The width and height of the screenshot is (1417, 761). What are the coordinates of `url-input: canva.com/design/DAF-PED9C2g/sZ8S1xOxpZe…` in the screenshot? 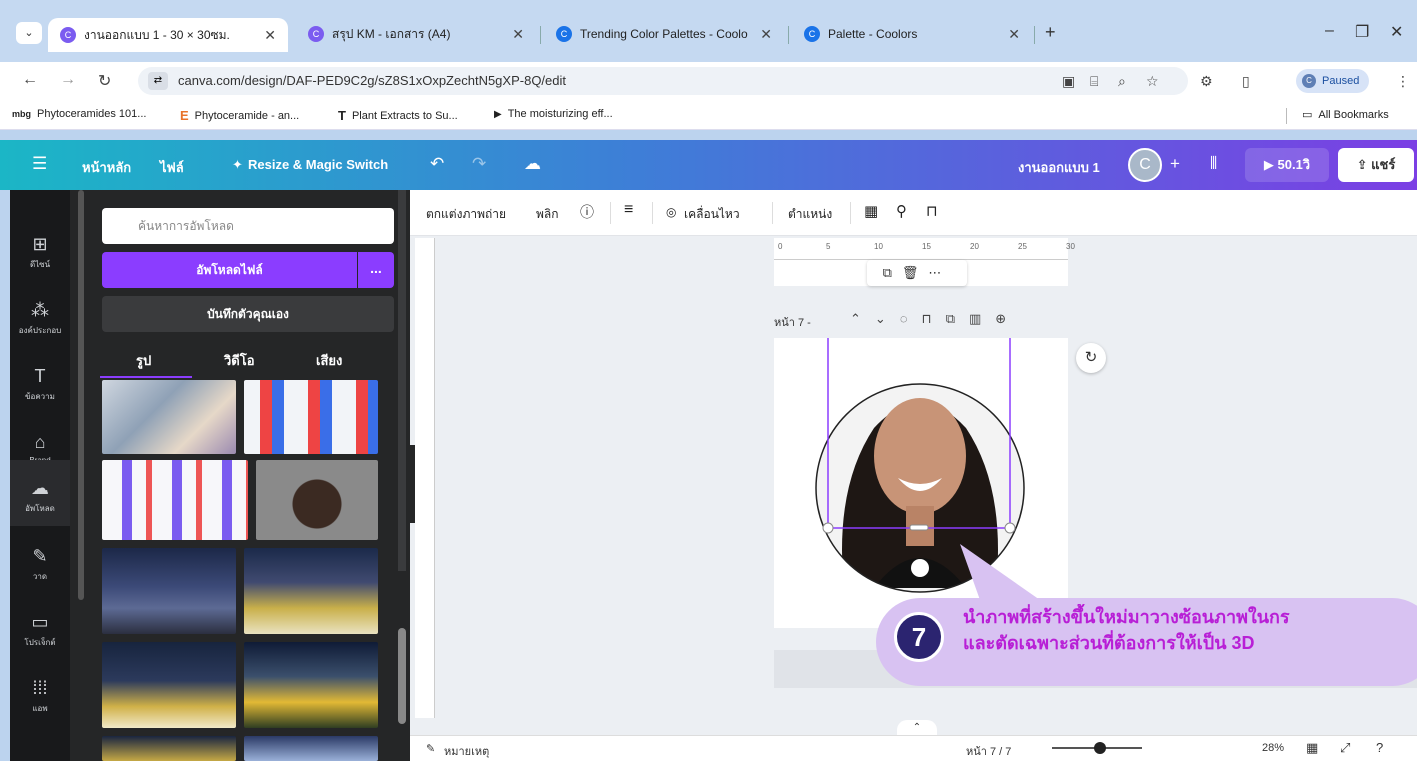 It's located at (663, 81).